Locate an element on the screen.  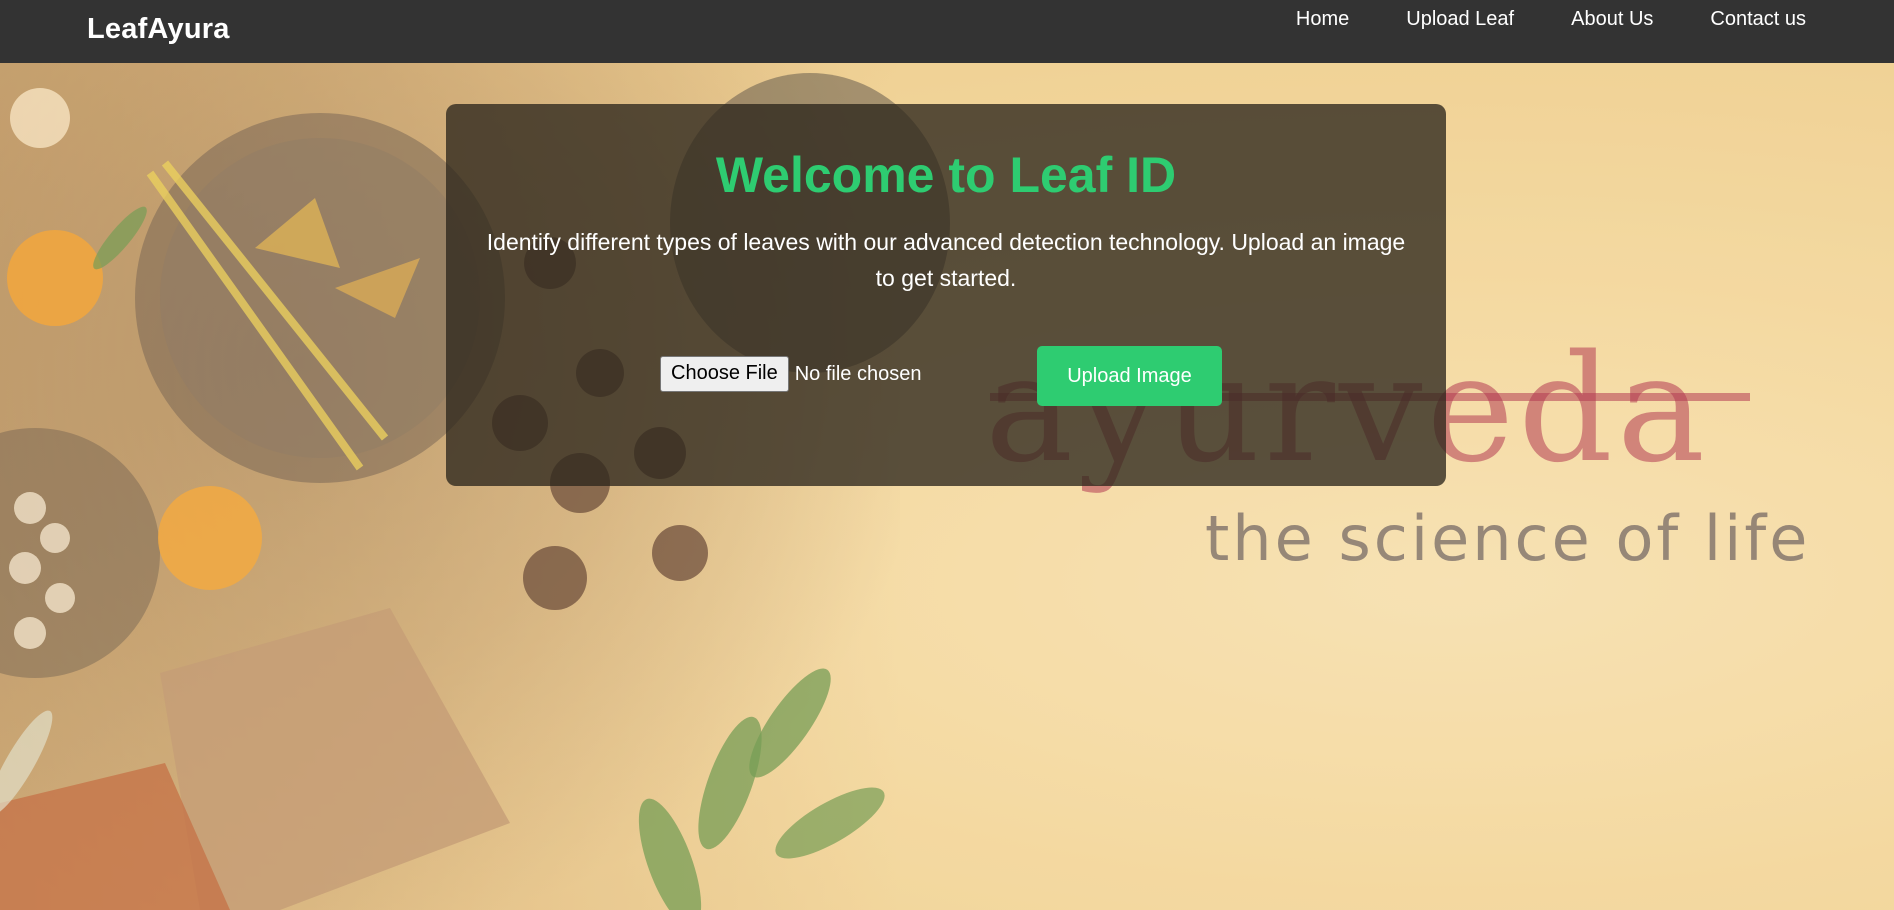
file-input: Choose File No file chosen is located at coordinates (790, 374).